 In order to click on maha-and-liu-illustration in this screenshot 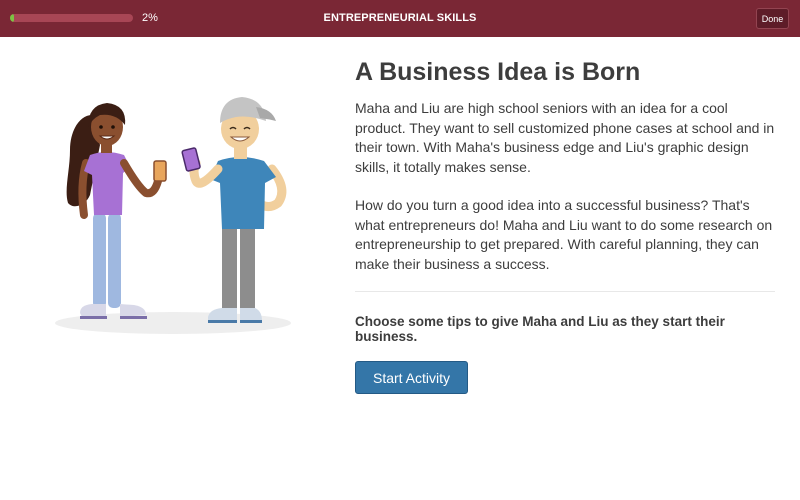, I will do `click(173, 215)`.